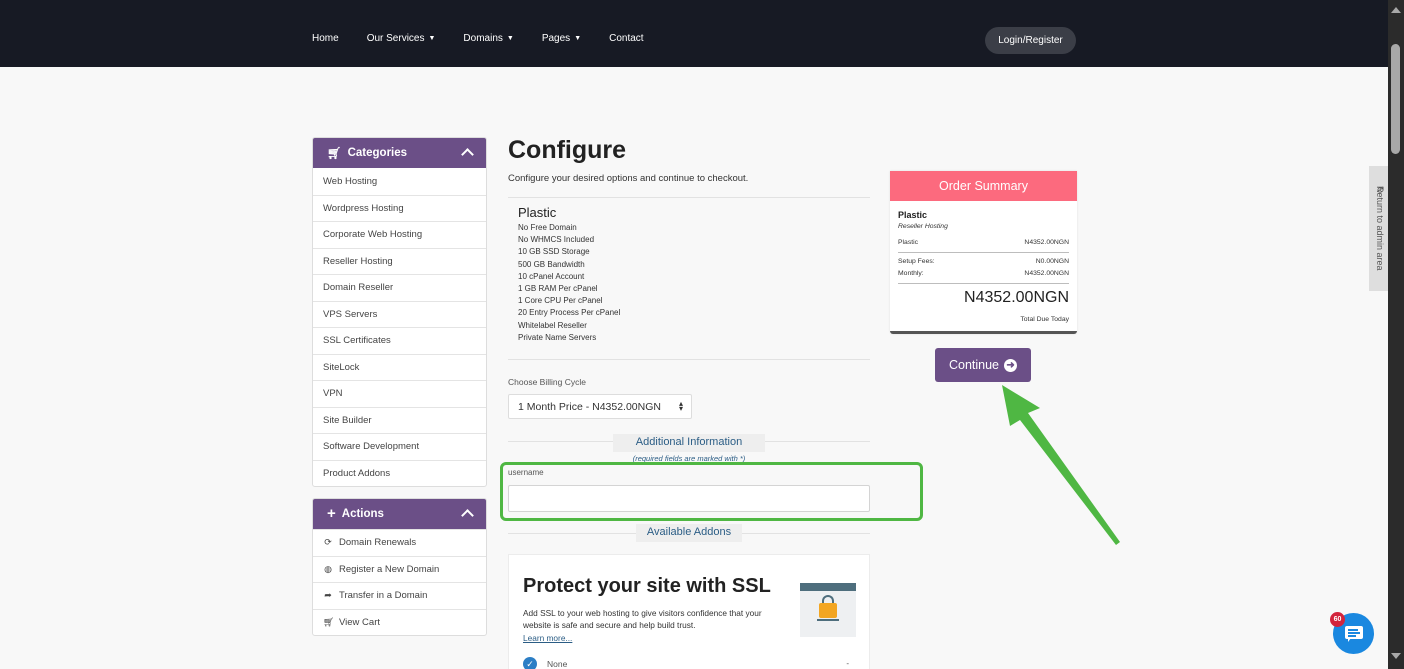 This screenshot has height=669, width=1404. I want to click on product-name: Plastic, so click(537, 212).